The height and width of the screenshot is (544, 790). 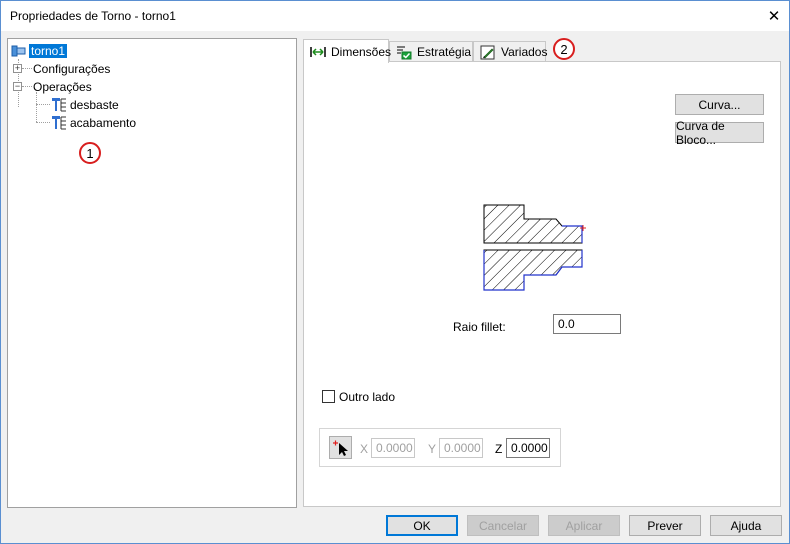 What do you see at coordinates (48, 50) in the screenshot?
I see `tree-item-label: torno1` at bounding box center [48, 50].